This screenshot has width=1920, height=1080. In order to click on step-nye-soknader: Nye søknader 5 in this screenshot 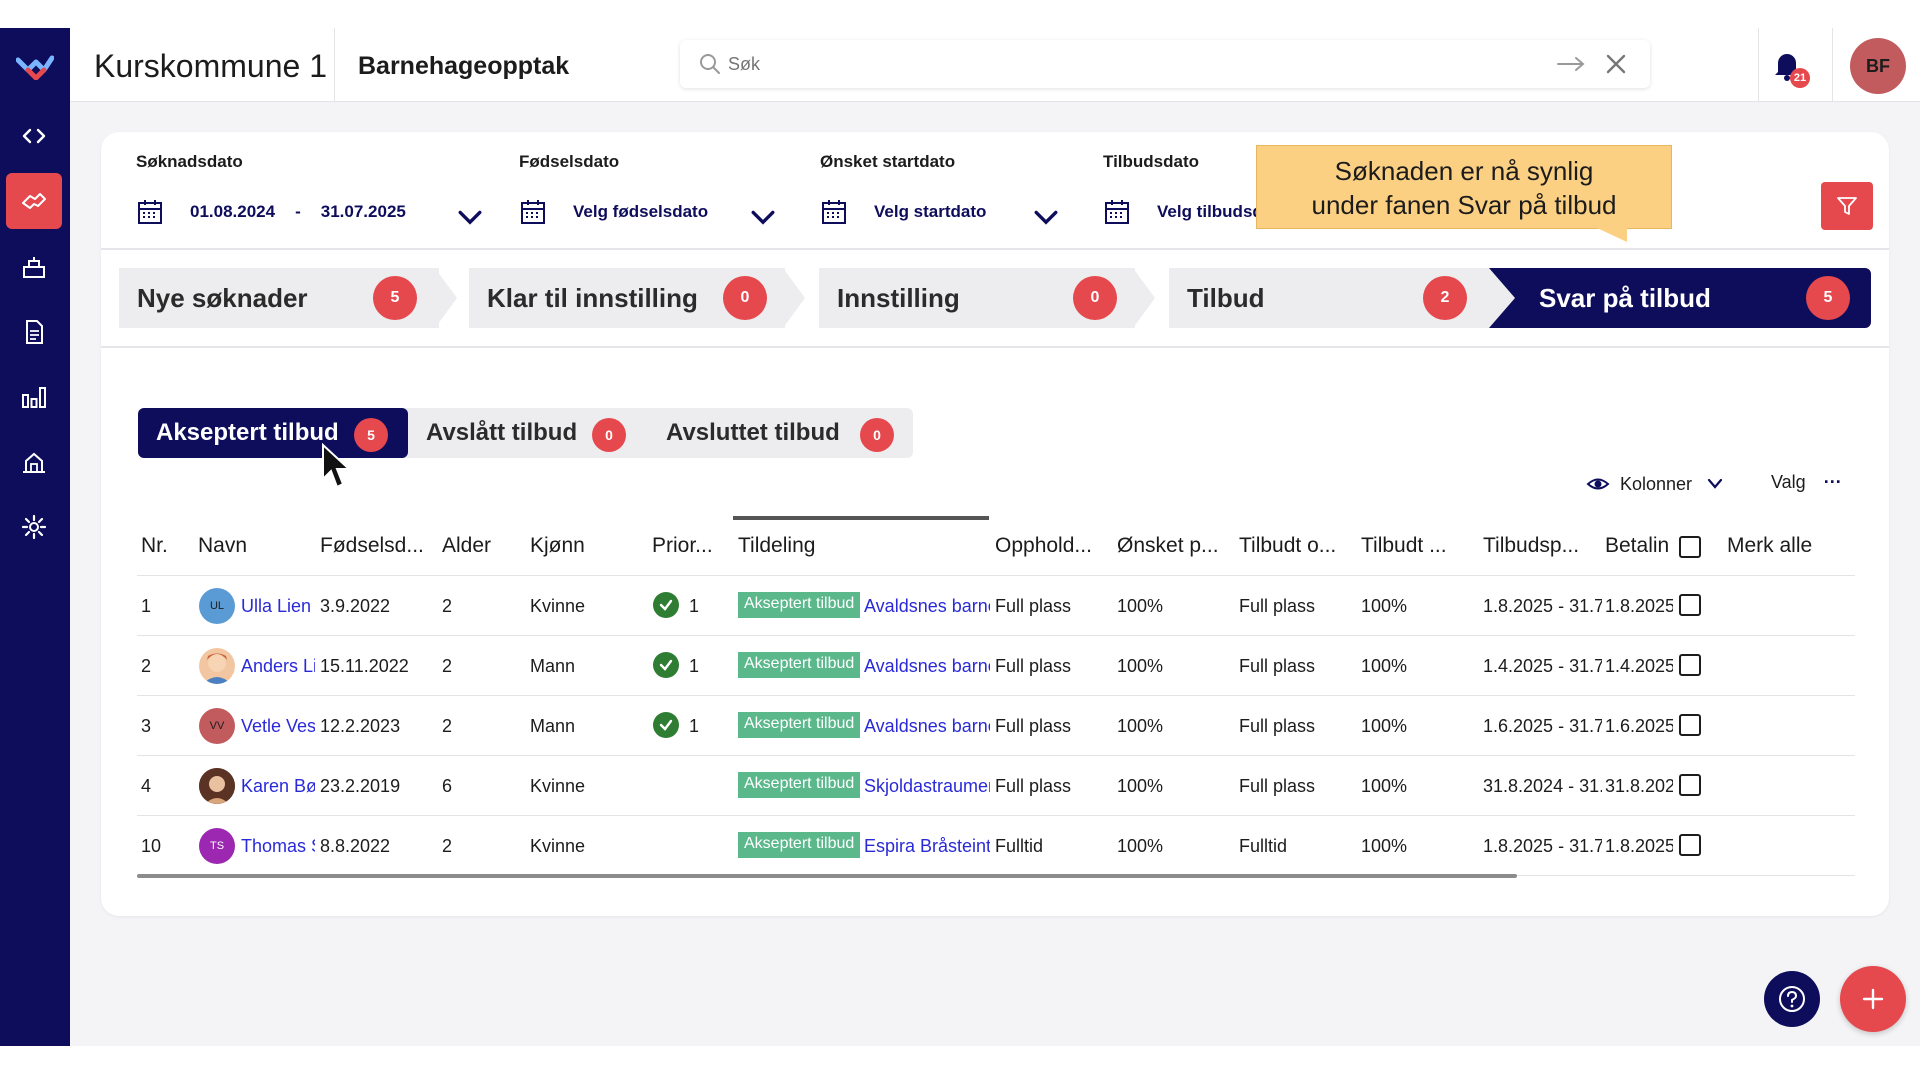, I will do `click(279, 298)`.